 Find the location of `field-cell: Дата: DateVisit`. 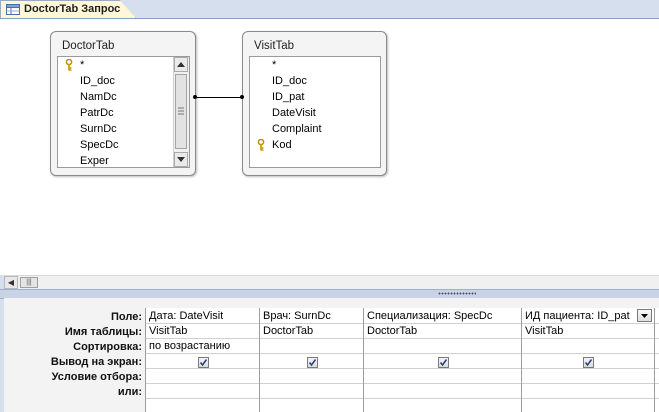

field-cell: Дата: DateVisit is located at coordinates (186, 316).